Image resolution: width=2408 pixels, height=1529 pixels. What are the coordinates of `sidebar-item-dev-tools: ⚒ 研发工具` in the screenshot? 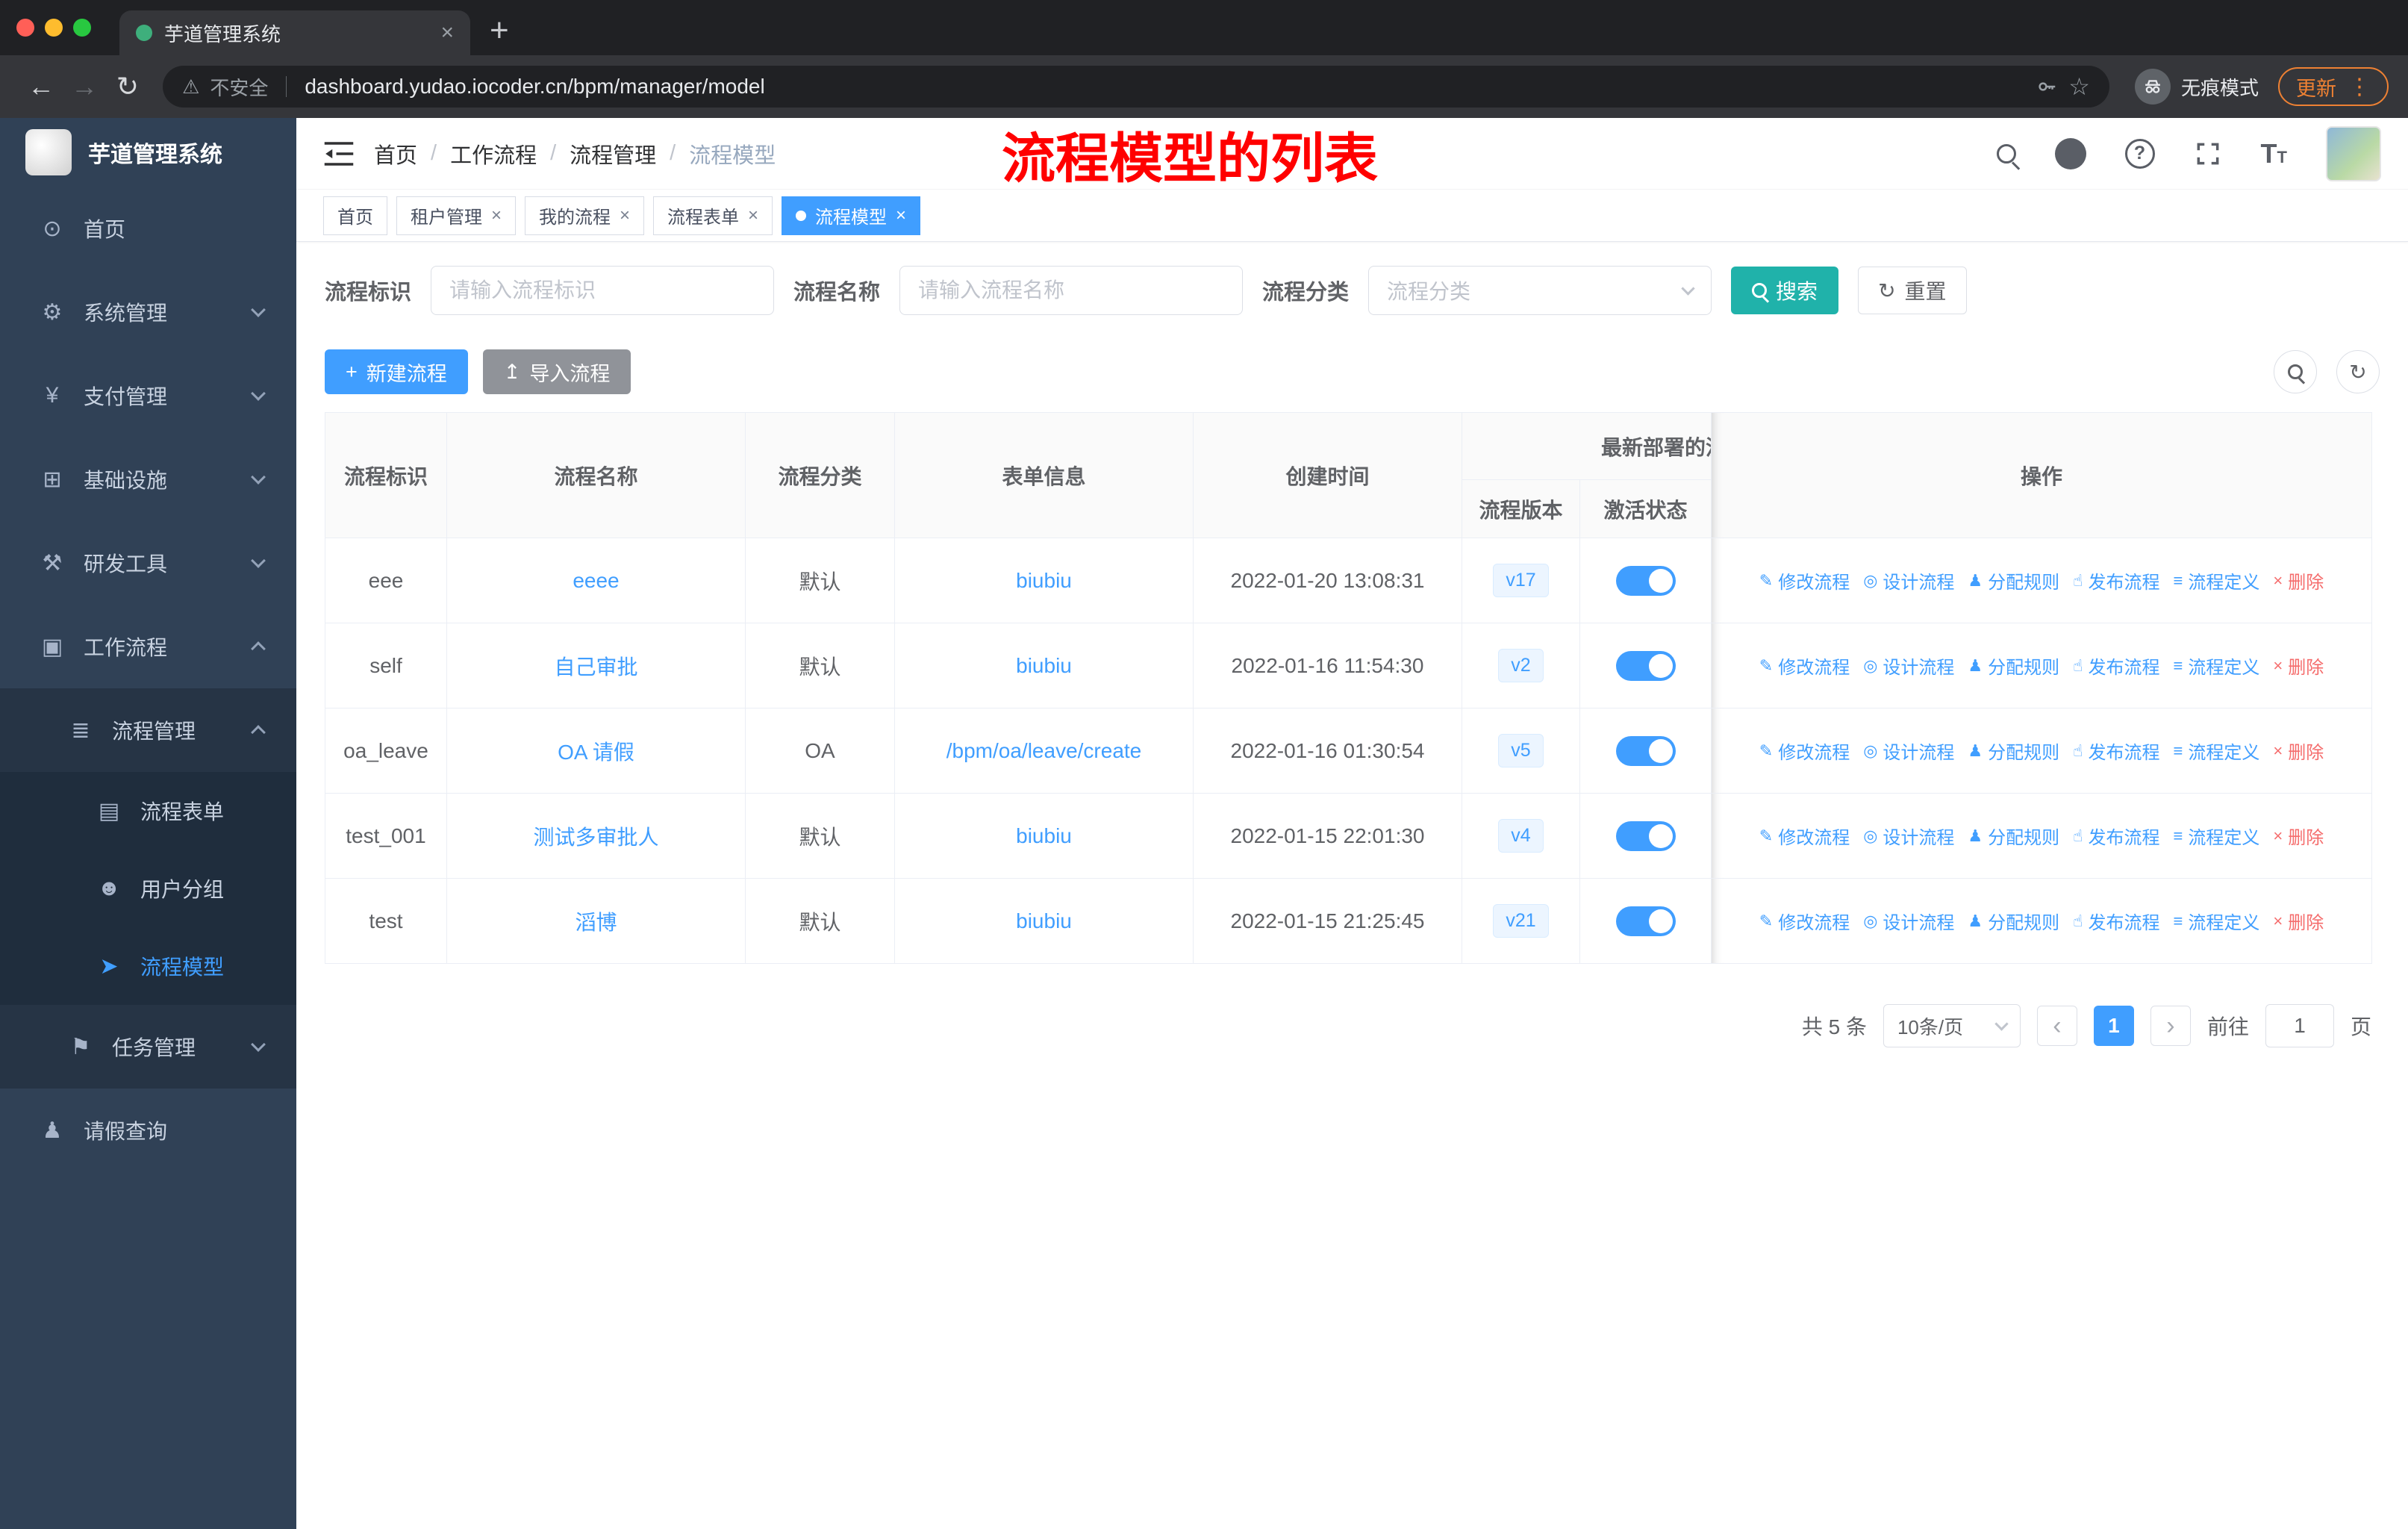 It's located at (148, 563).